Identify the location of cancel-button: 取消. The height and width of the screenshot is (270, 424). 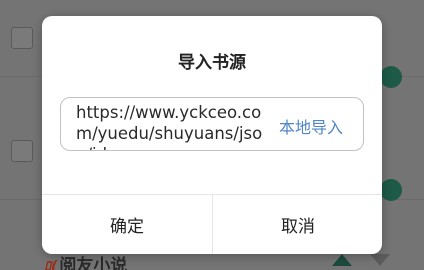
(297, 224).